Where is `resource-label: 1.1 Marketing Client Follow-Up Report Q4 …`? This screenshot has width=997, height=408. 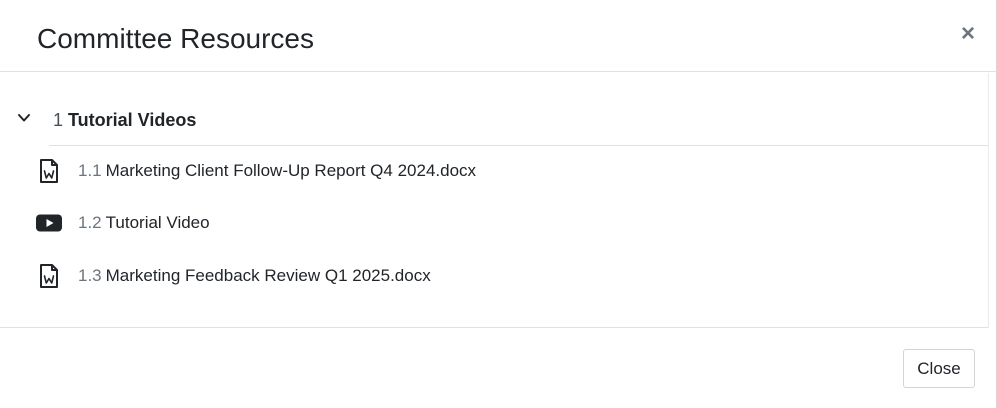 resource-label: 1.1 Marketing Client Follow-Up Report Q4 … is located at coordinates (277, 171).